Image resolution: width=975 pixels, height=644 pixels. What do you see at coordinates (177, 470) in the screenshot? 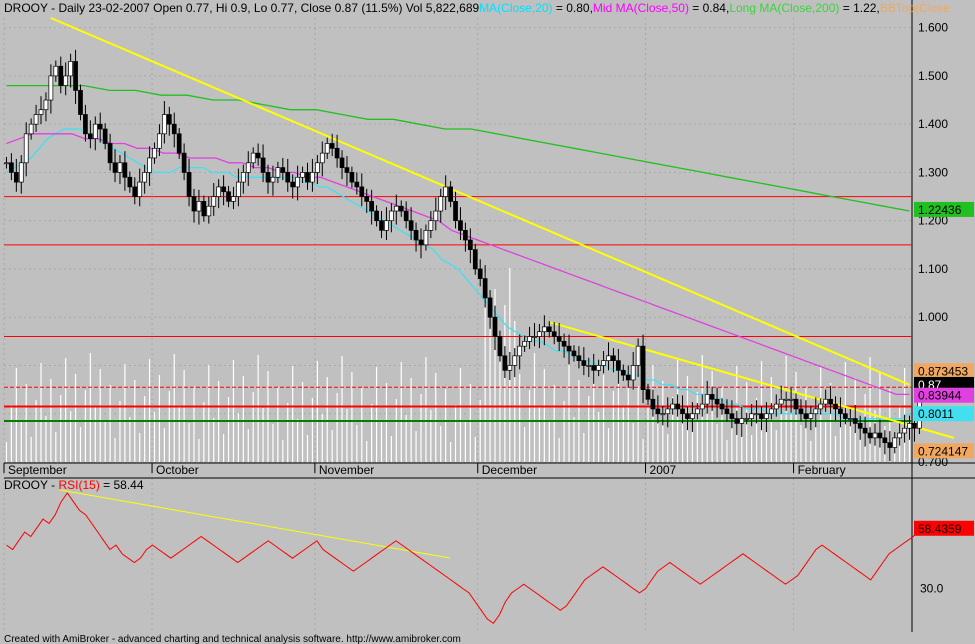
I see `date-label: October` at bounding box center [177, 470].